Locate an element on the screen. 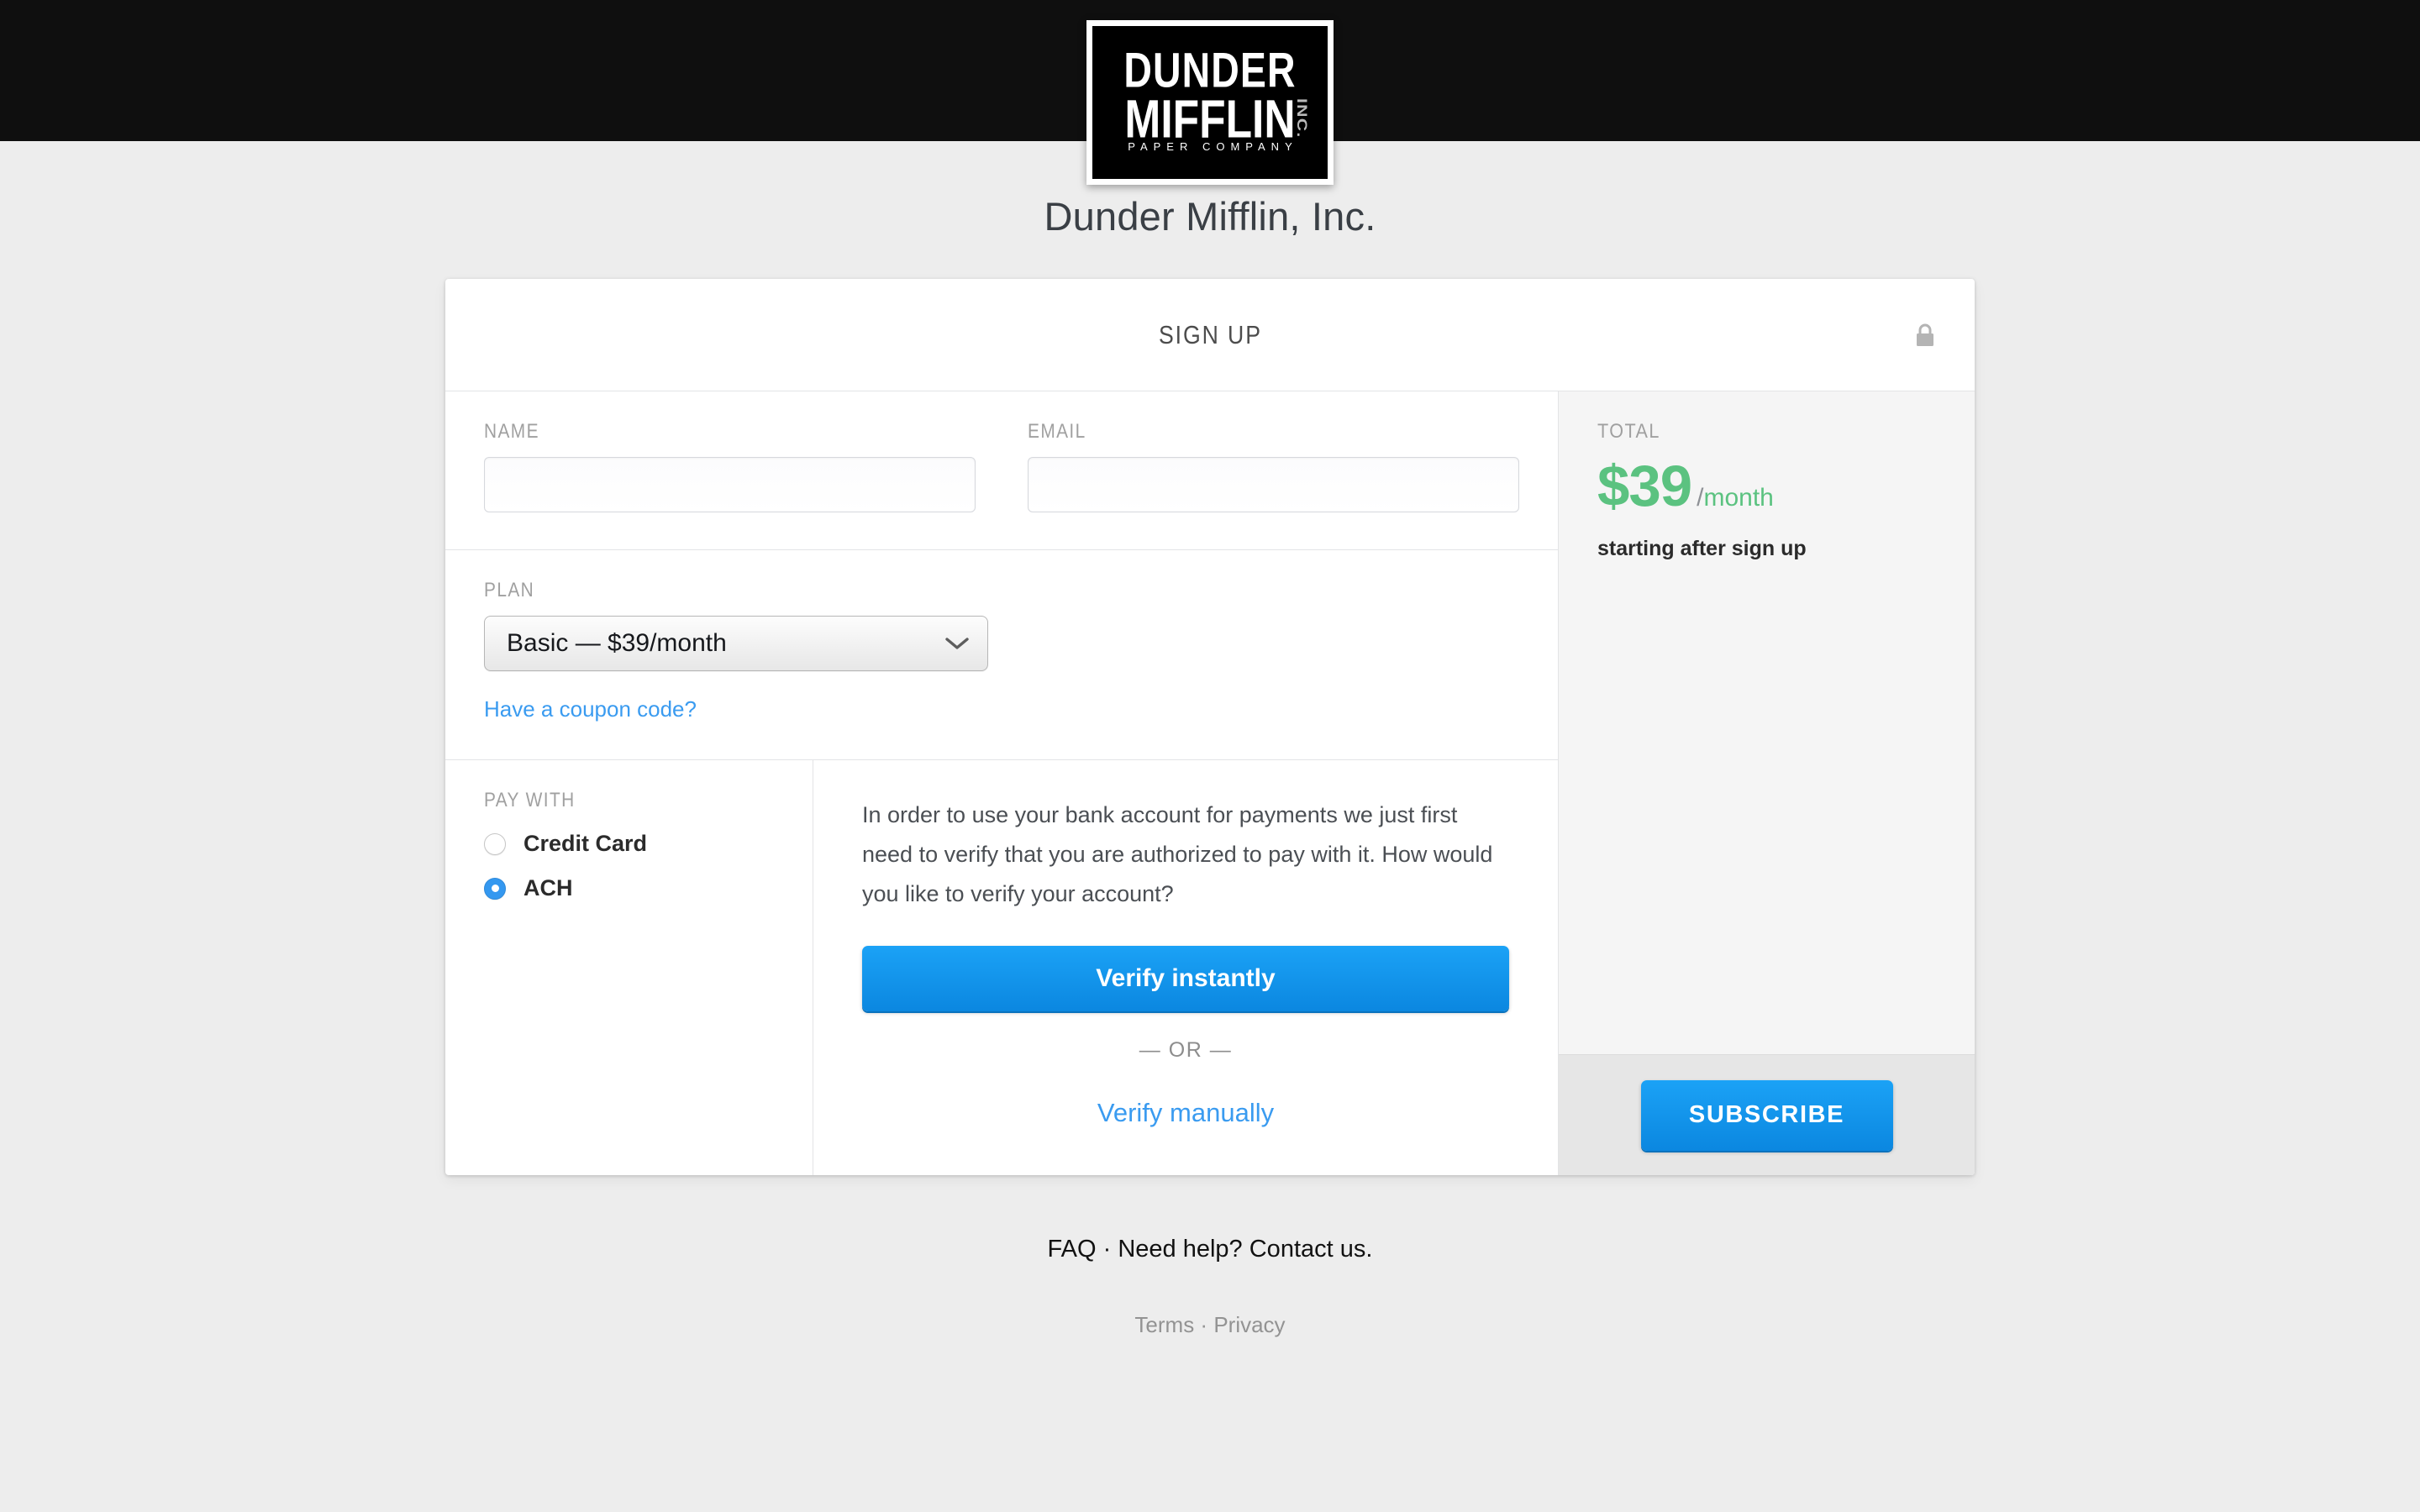 The image size is (2420, 1512). top-black-bar: DUNDER MIFFLIN INC. PAPER COMPANY is located at coordinates (1210, 92).